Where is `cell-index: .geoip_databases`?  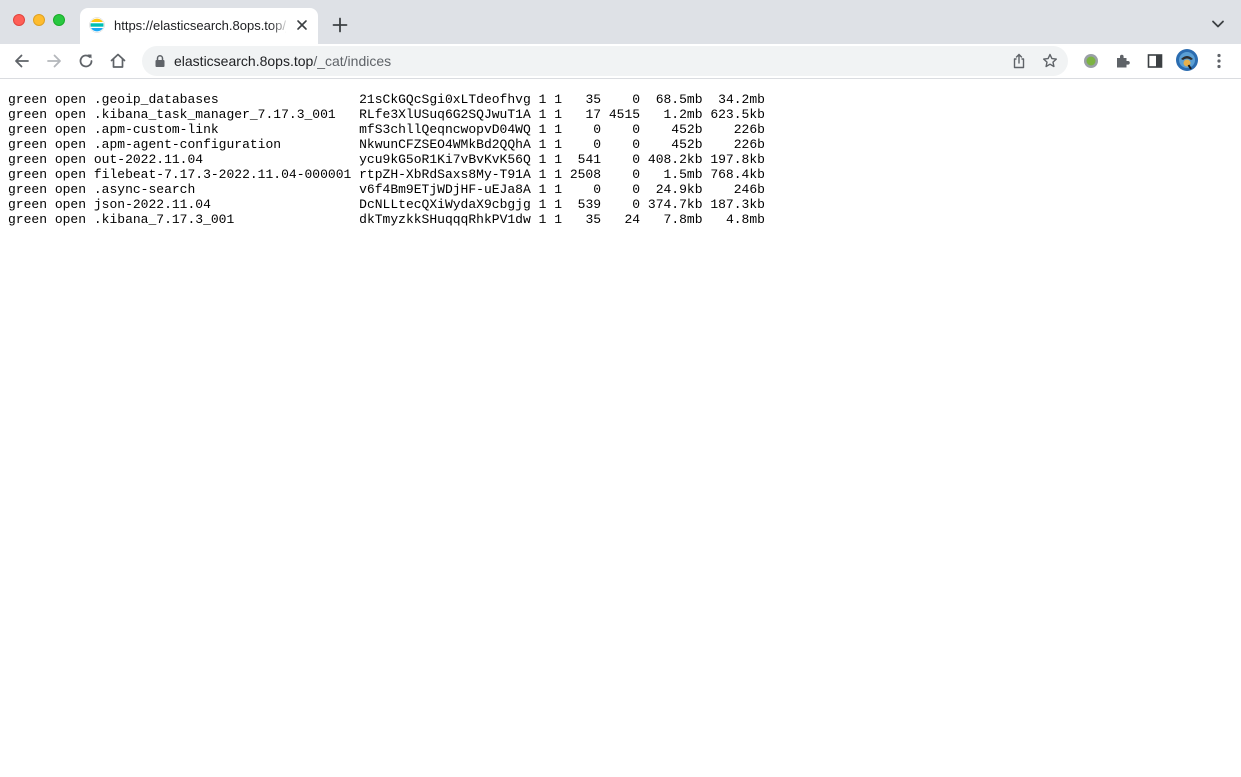 cell-index: .geoip_databases is located at coordinates (156, 99).